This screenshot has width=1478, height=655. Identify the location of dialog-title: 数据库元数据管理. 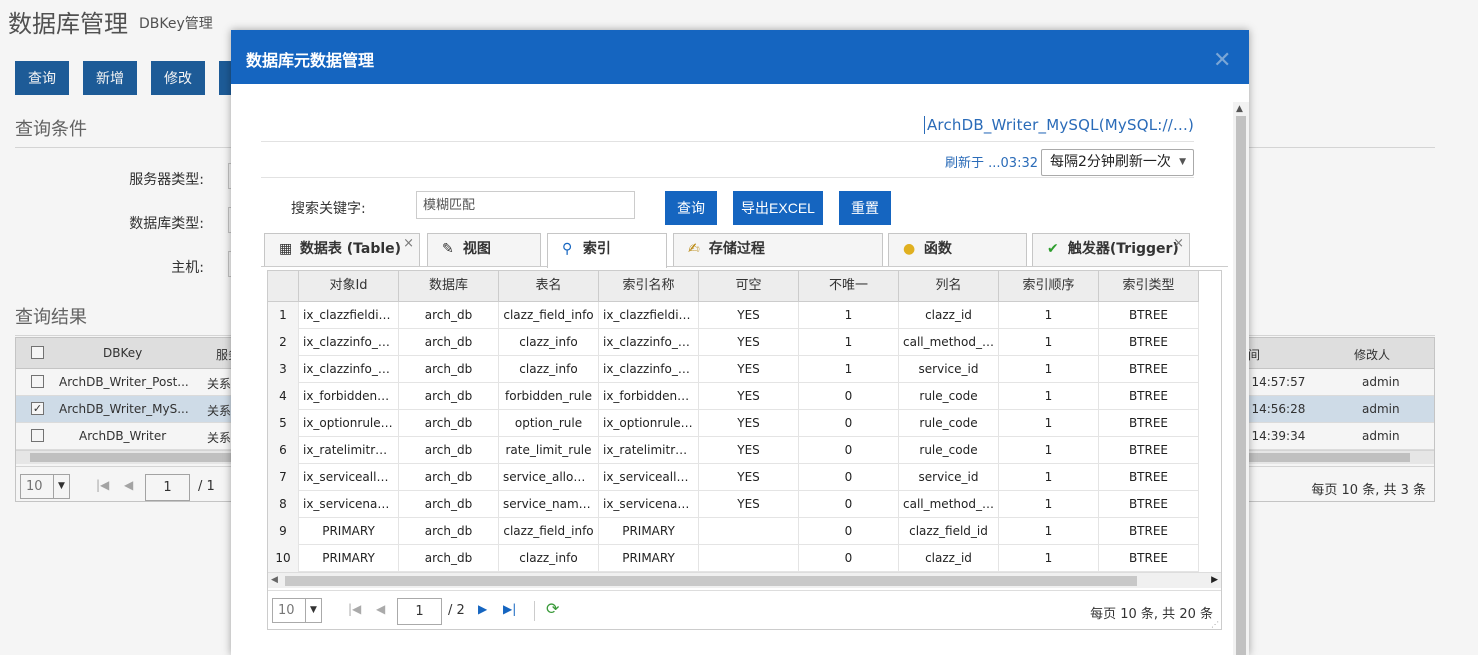
(310, 60).